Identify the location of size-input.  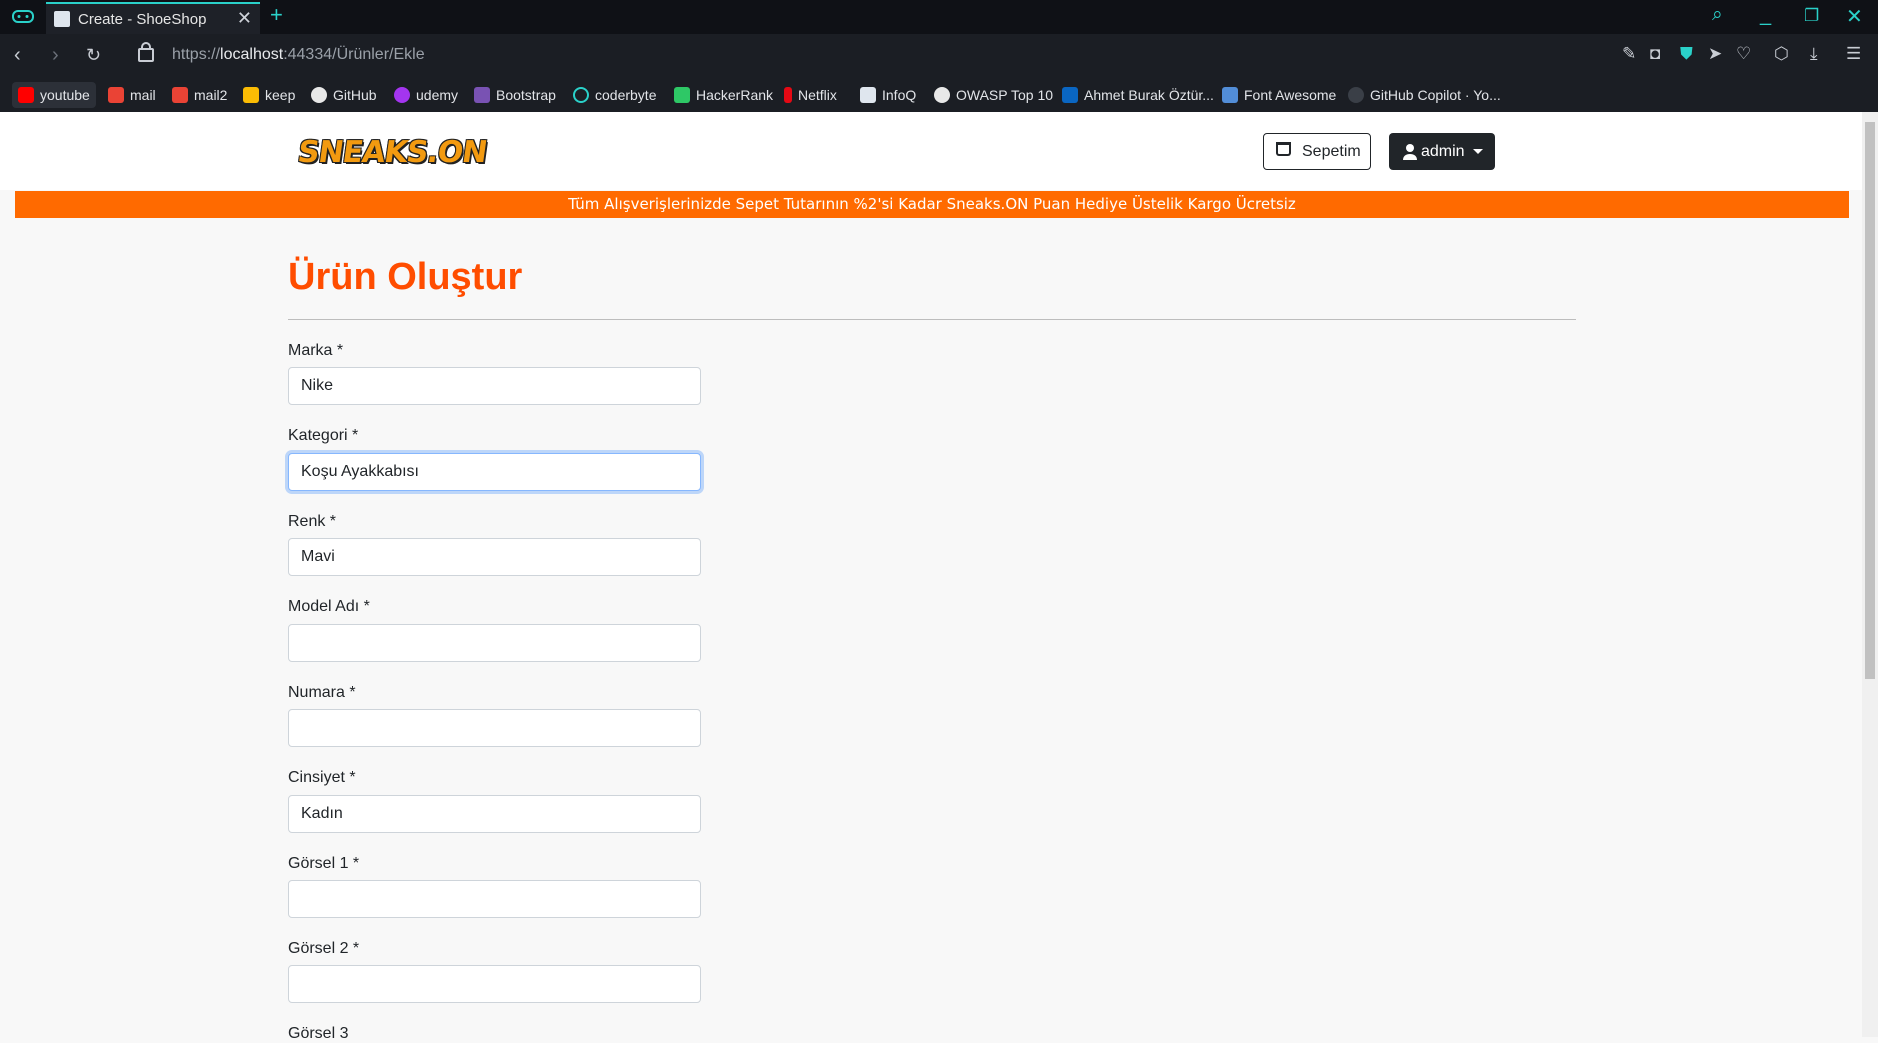
(494, 728).